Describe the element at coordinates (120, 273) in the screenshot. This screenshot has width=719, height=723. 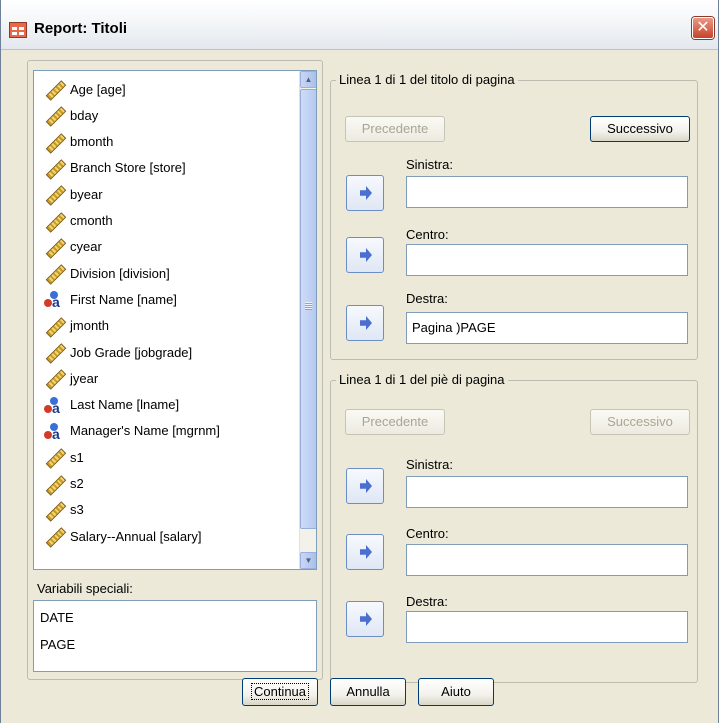
I see `list-item-label: Division [division]` at that location.